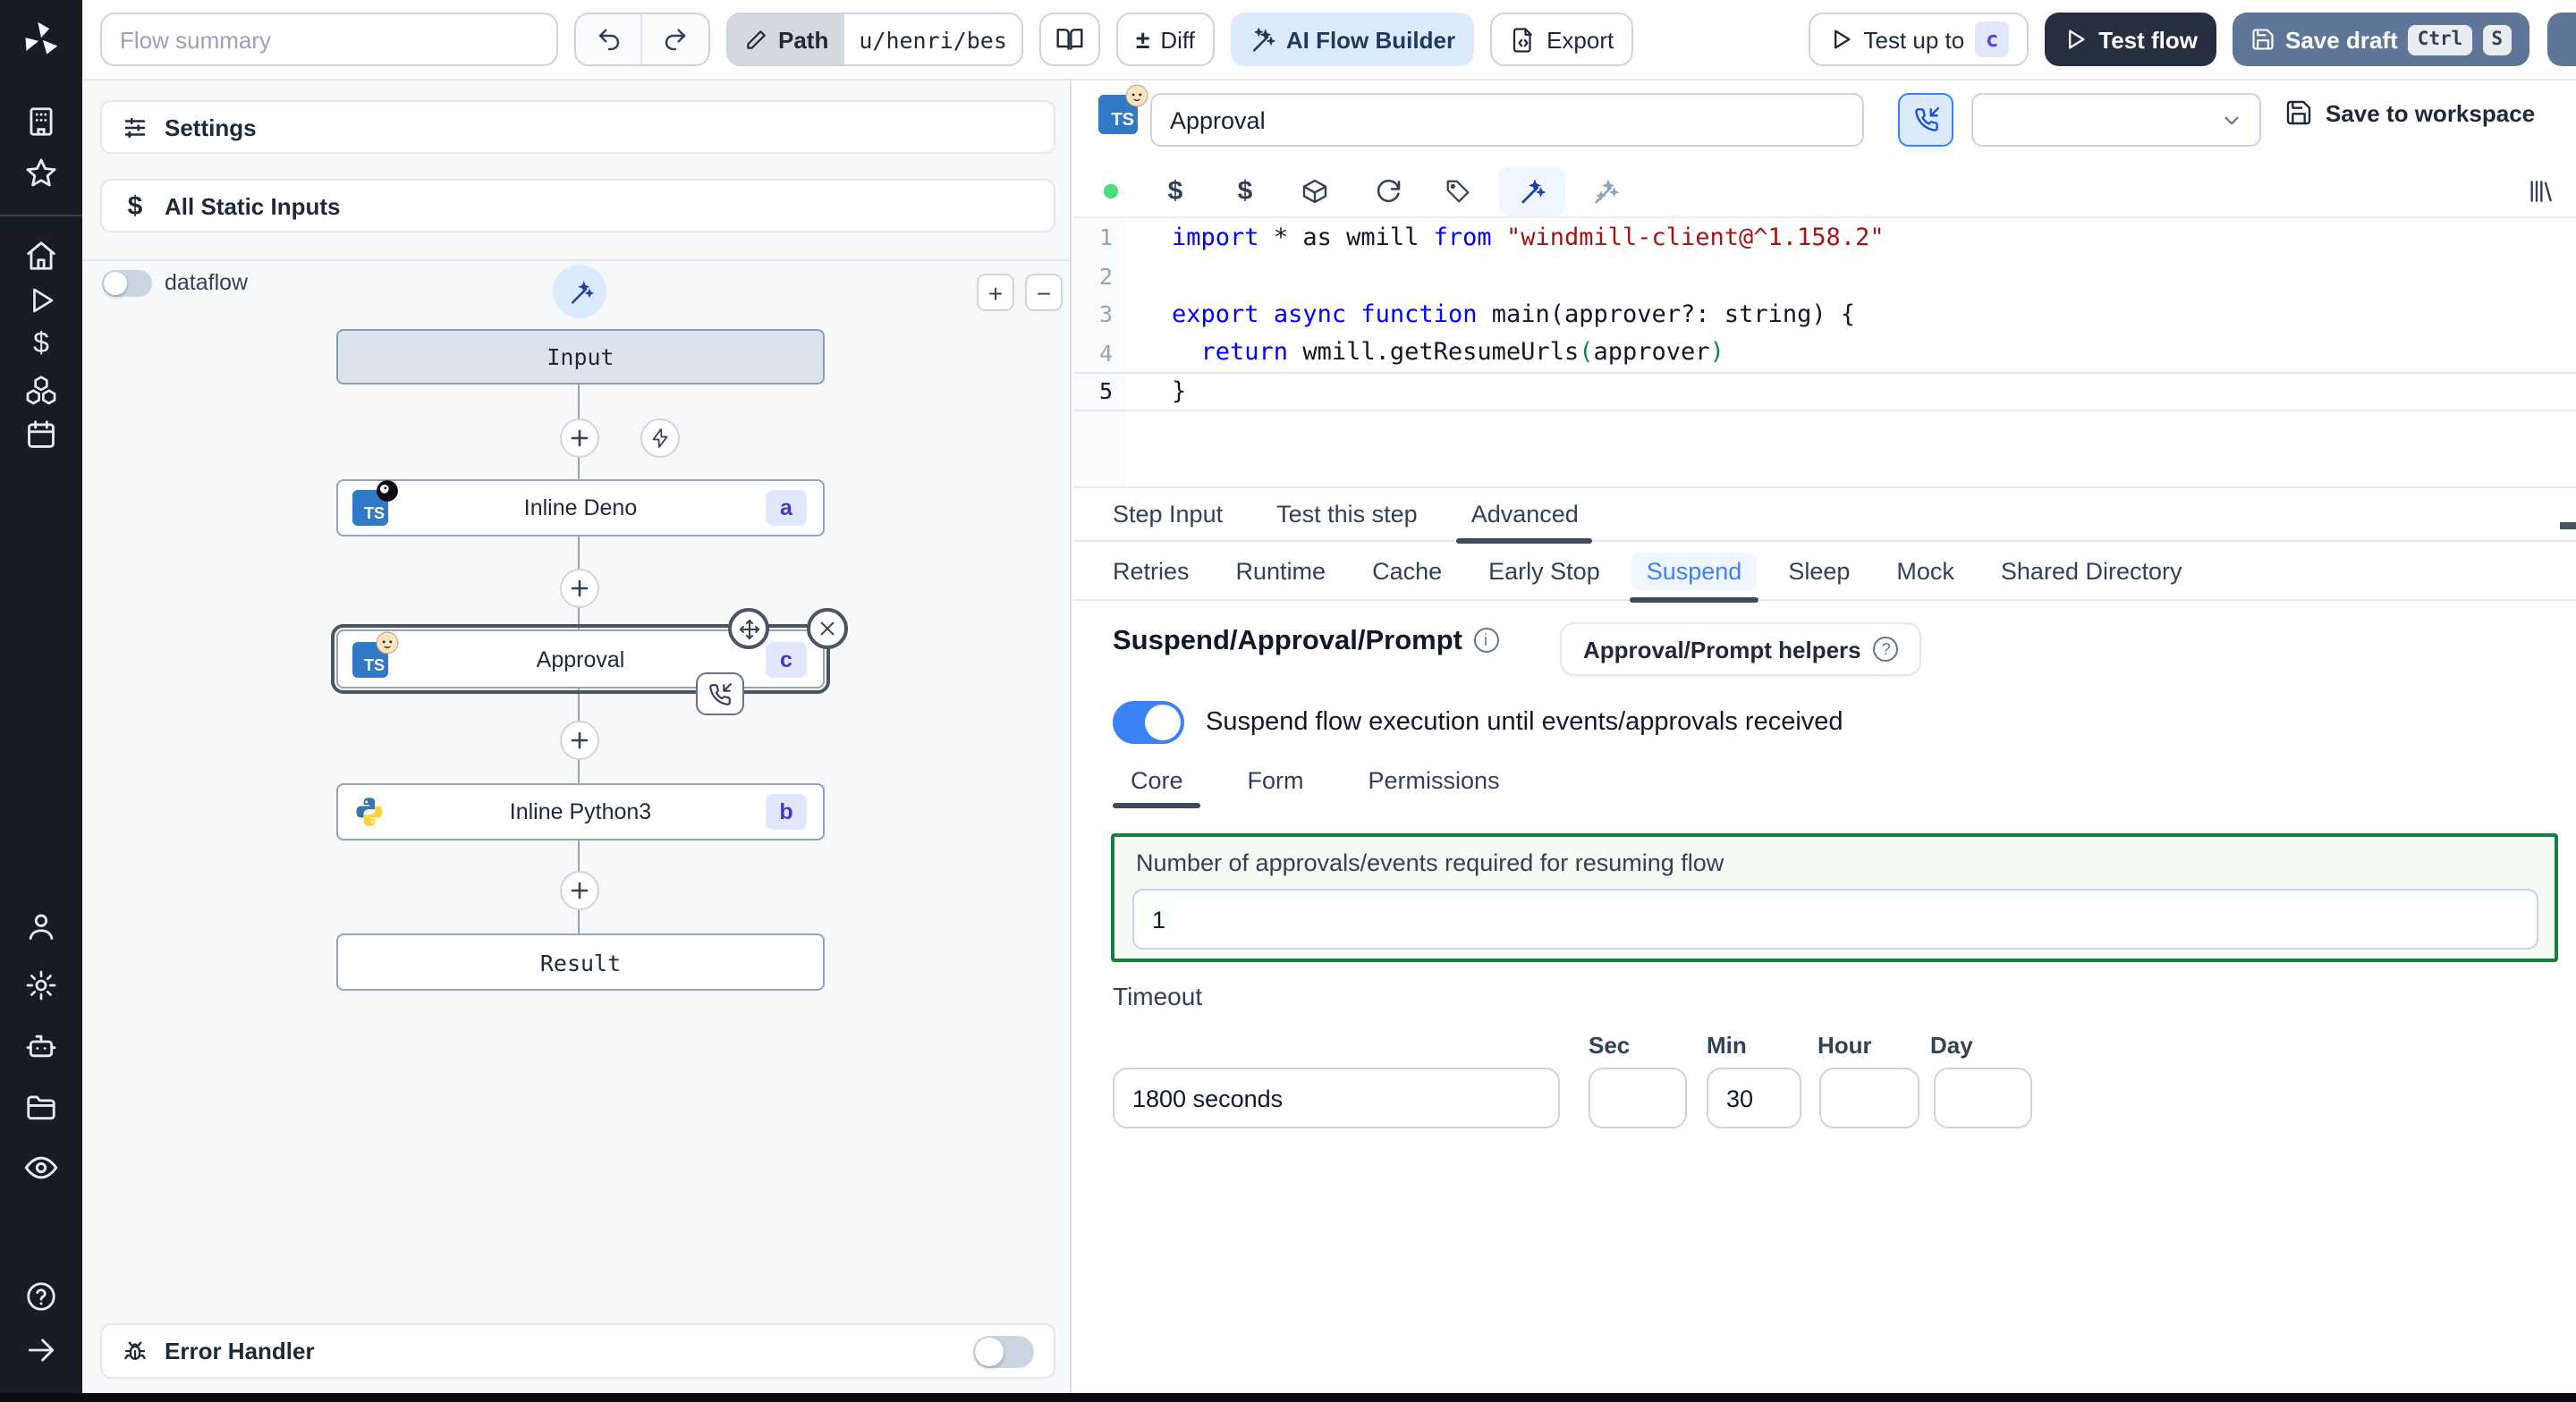  I want to click on users-icon, so click(41, 926).